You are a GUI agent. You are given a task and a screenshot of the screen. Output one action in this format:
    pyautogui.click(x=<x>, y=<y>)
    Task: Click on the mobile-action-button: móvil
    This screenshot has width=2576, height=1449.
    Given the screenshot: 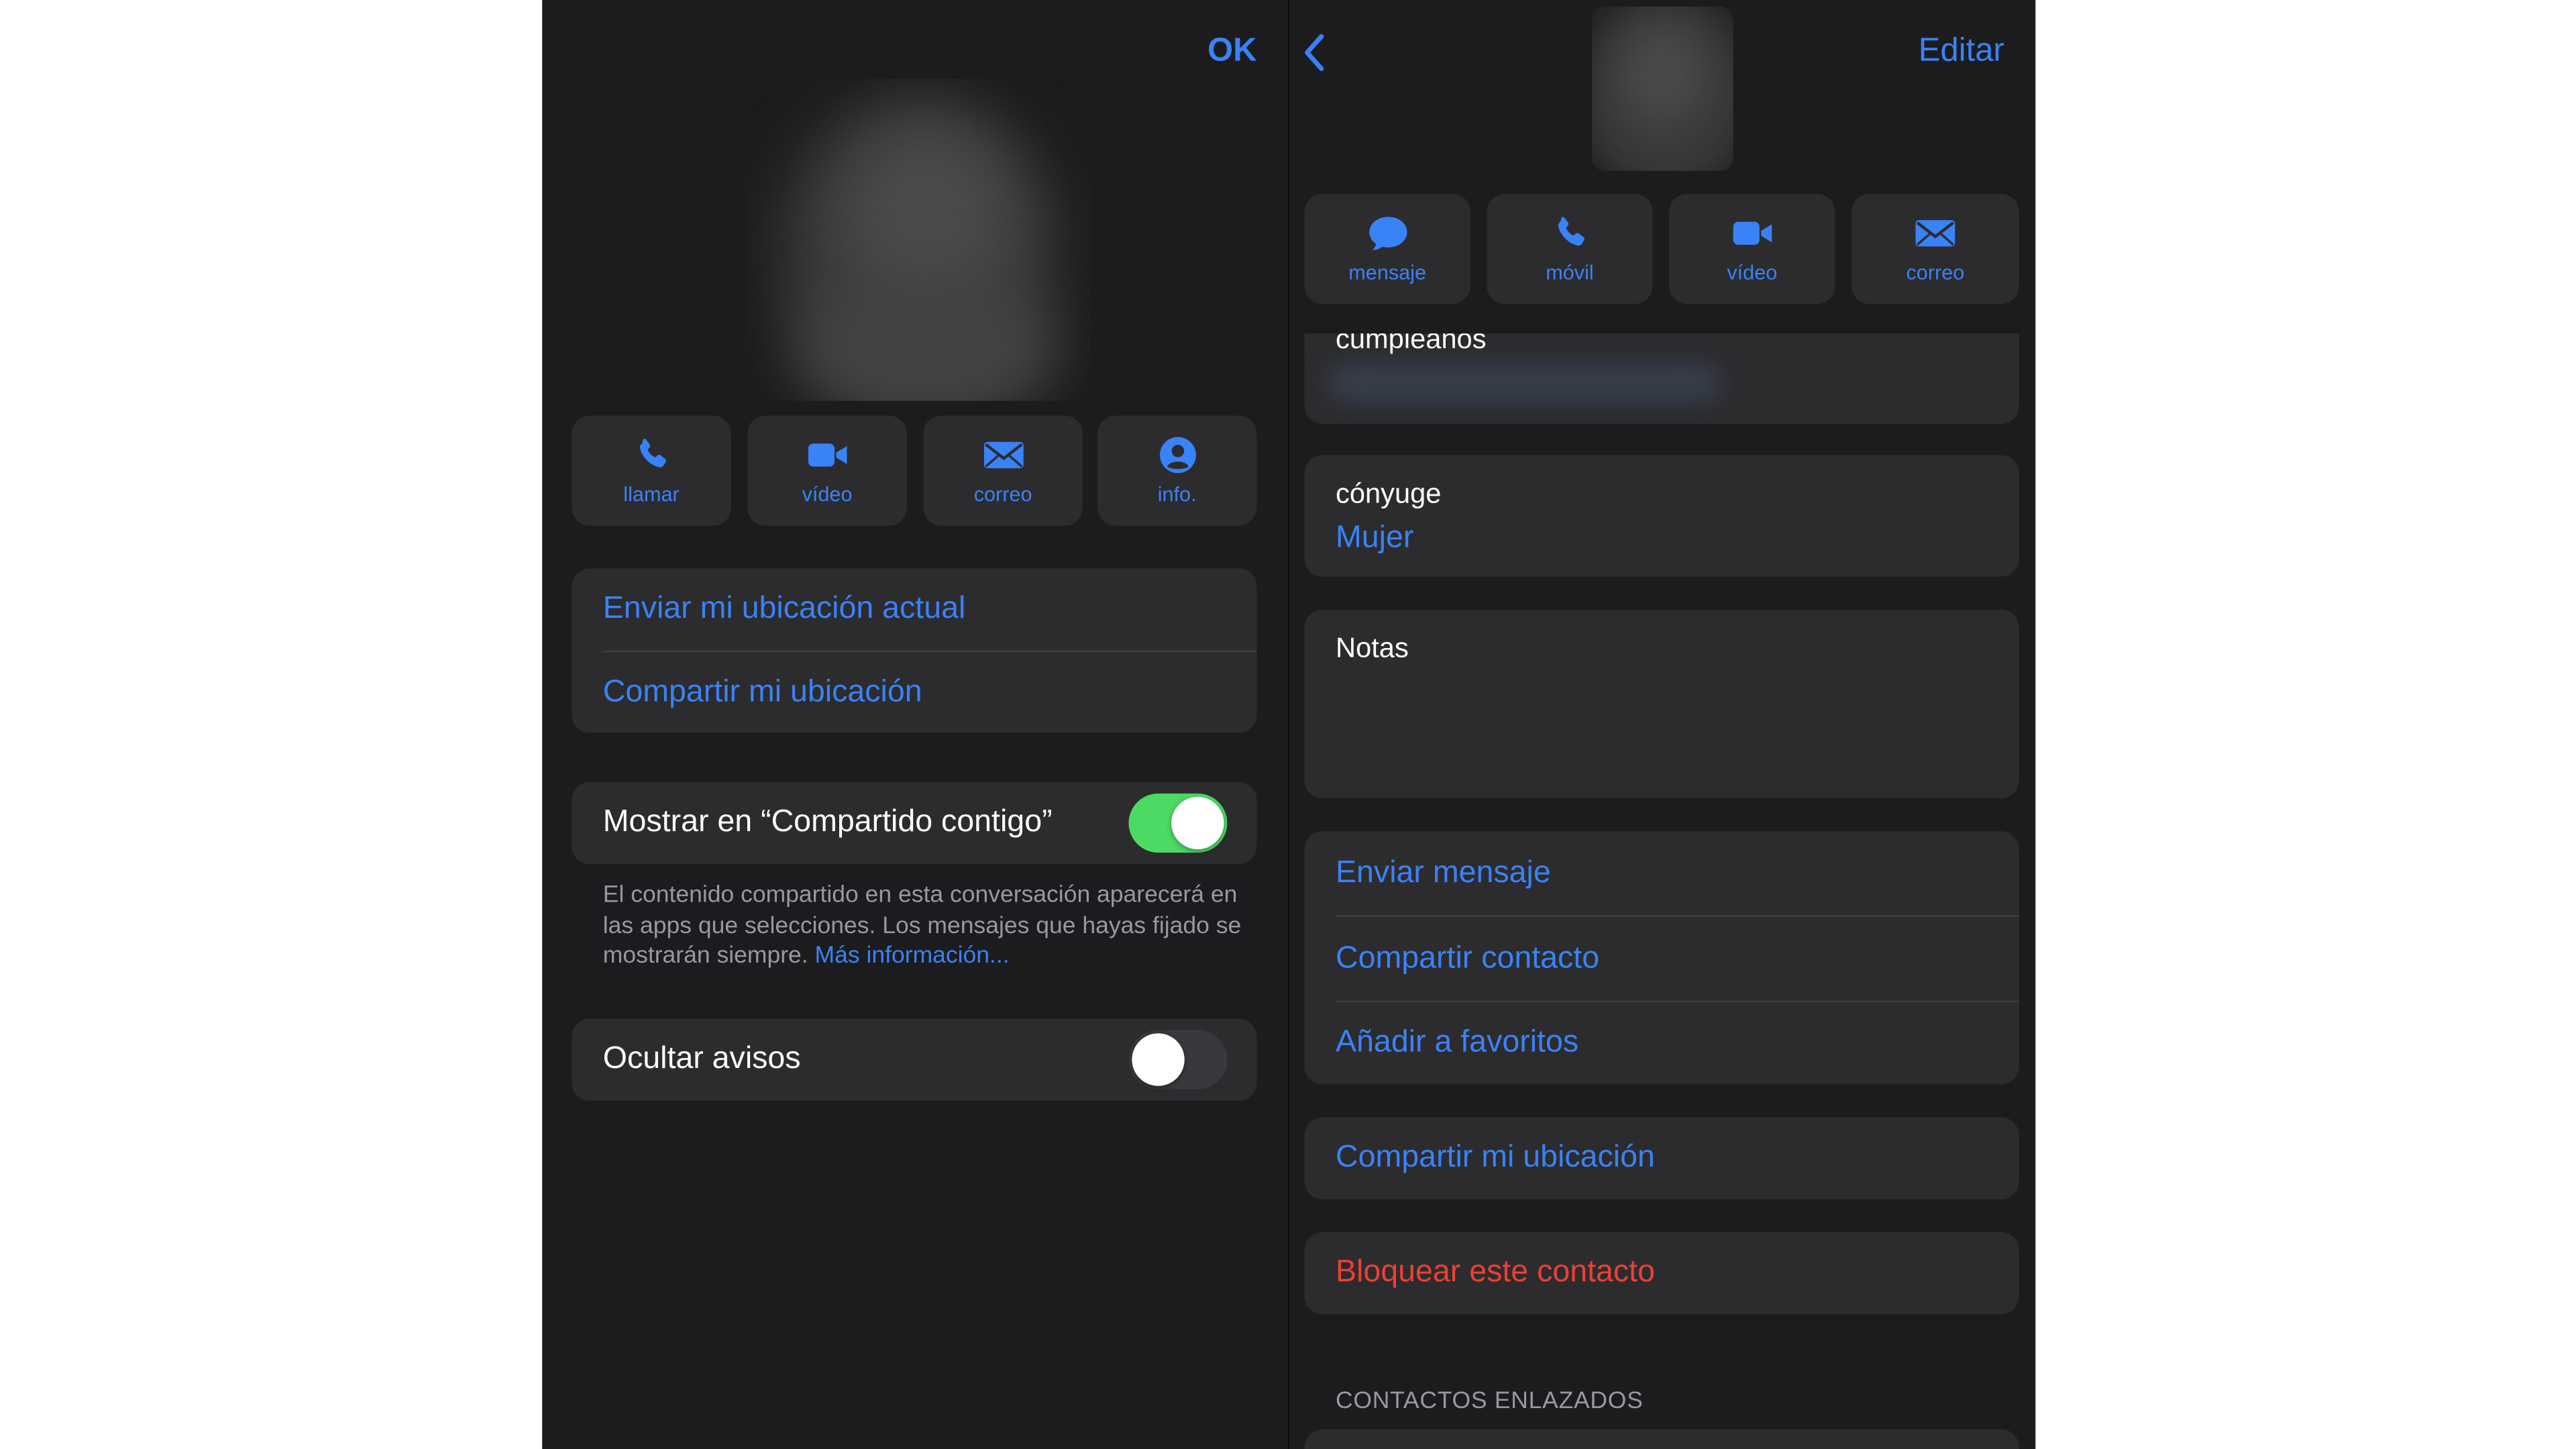 What is the action you would take?
    pyautogui.click(x=1570, y=249)
    